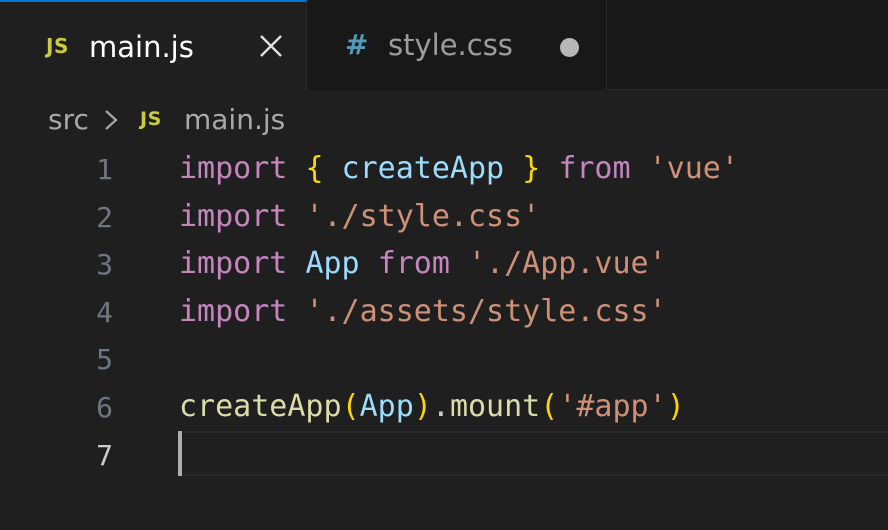 The width and height of the screenshot is (888, 530). Describe the element at coordinates (569, 47) in the screenshot. I see `unsaved-dot-icon` at that location.